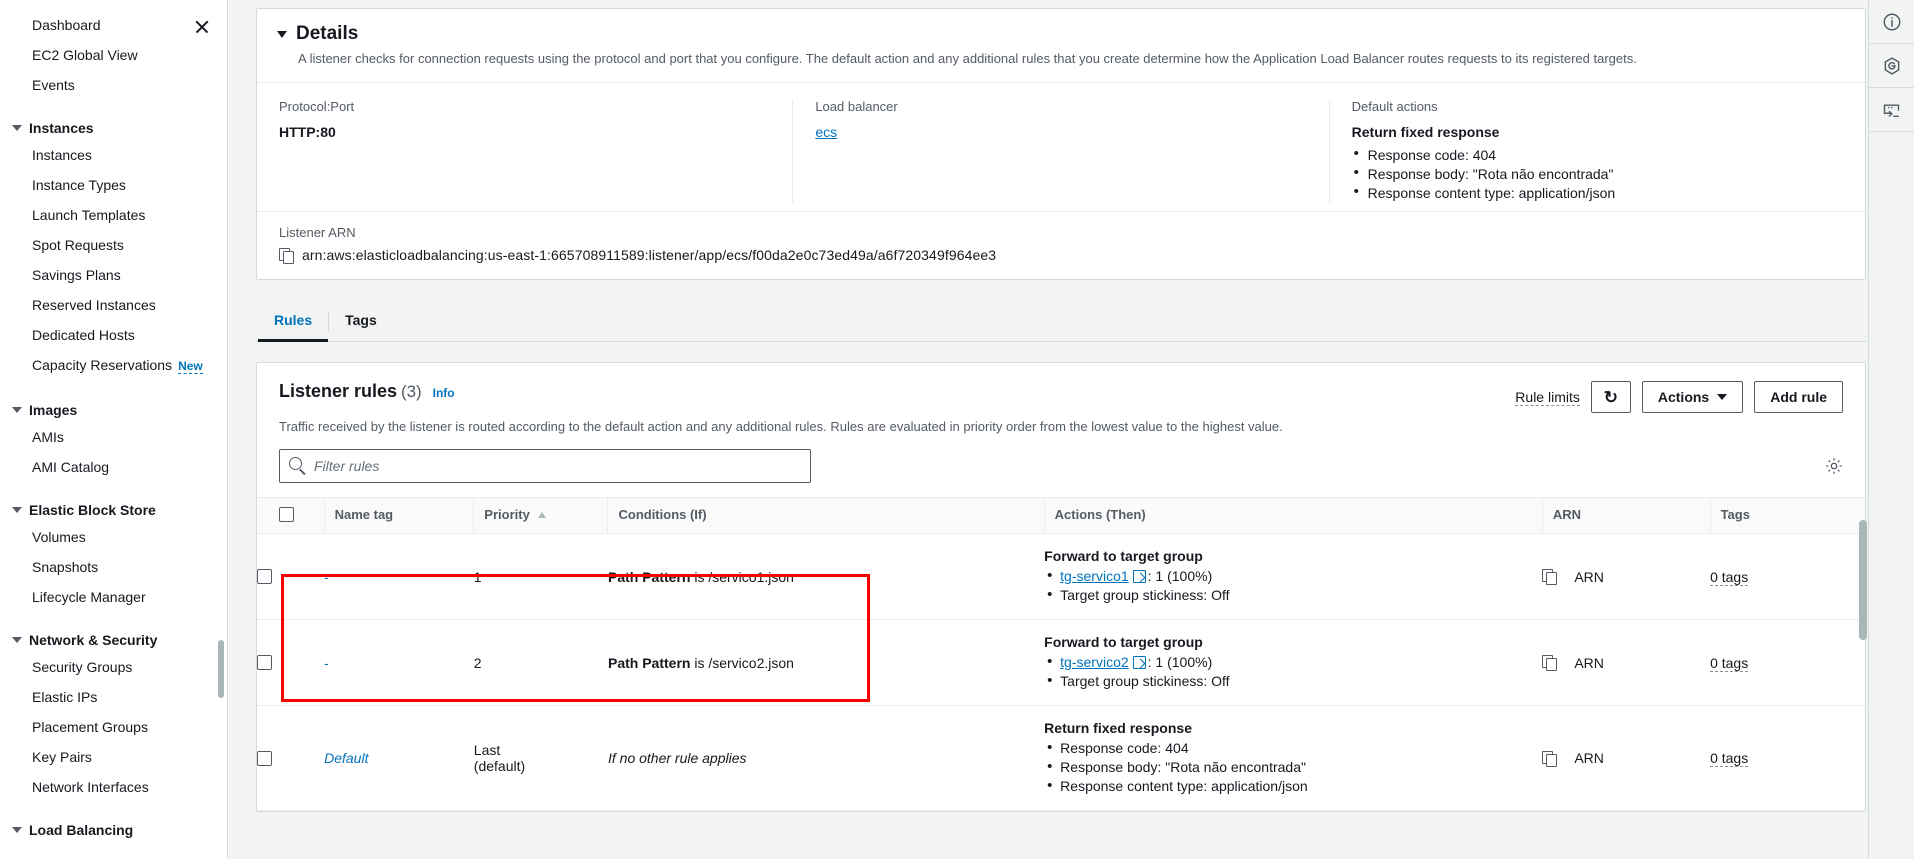  What do you see at coordinates (444, 393) in the screenshot?
I see `info-link: Info` at bounding box center [444, 393].